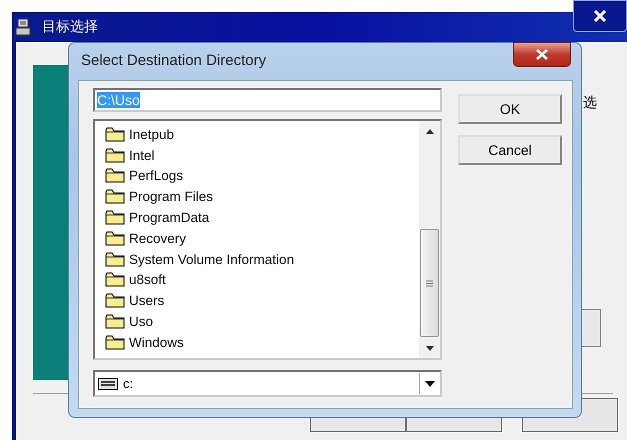  I want to click on scroll-down-icon, so click(430, 348).